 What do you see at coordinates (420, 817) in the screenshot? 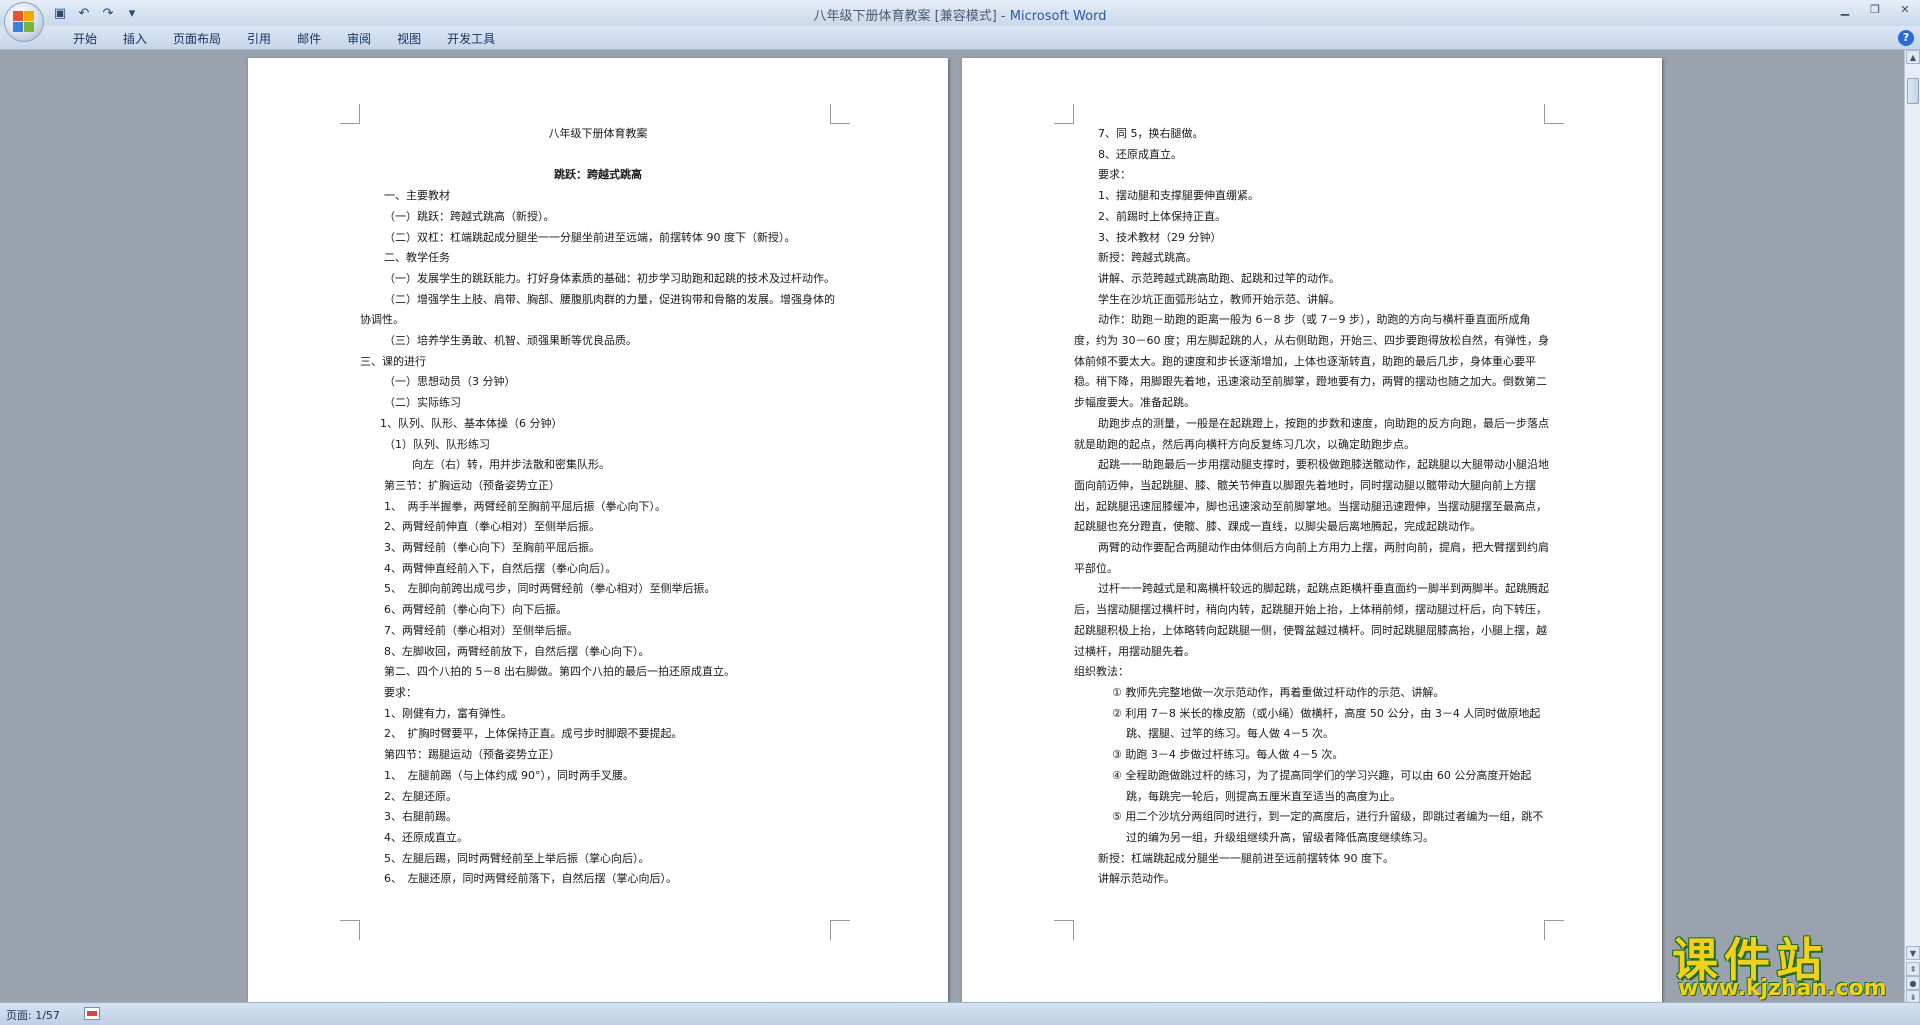
I see `paragraph: 3、右腿前踢。` at bounding box center [420, 817].